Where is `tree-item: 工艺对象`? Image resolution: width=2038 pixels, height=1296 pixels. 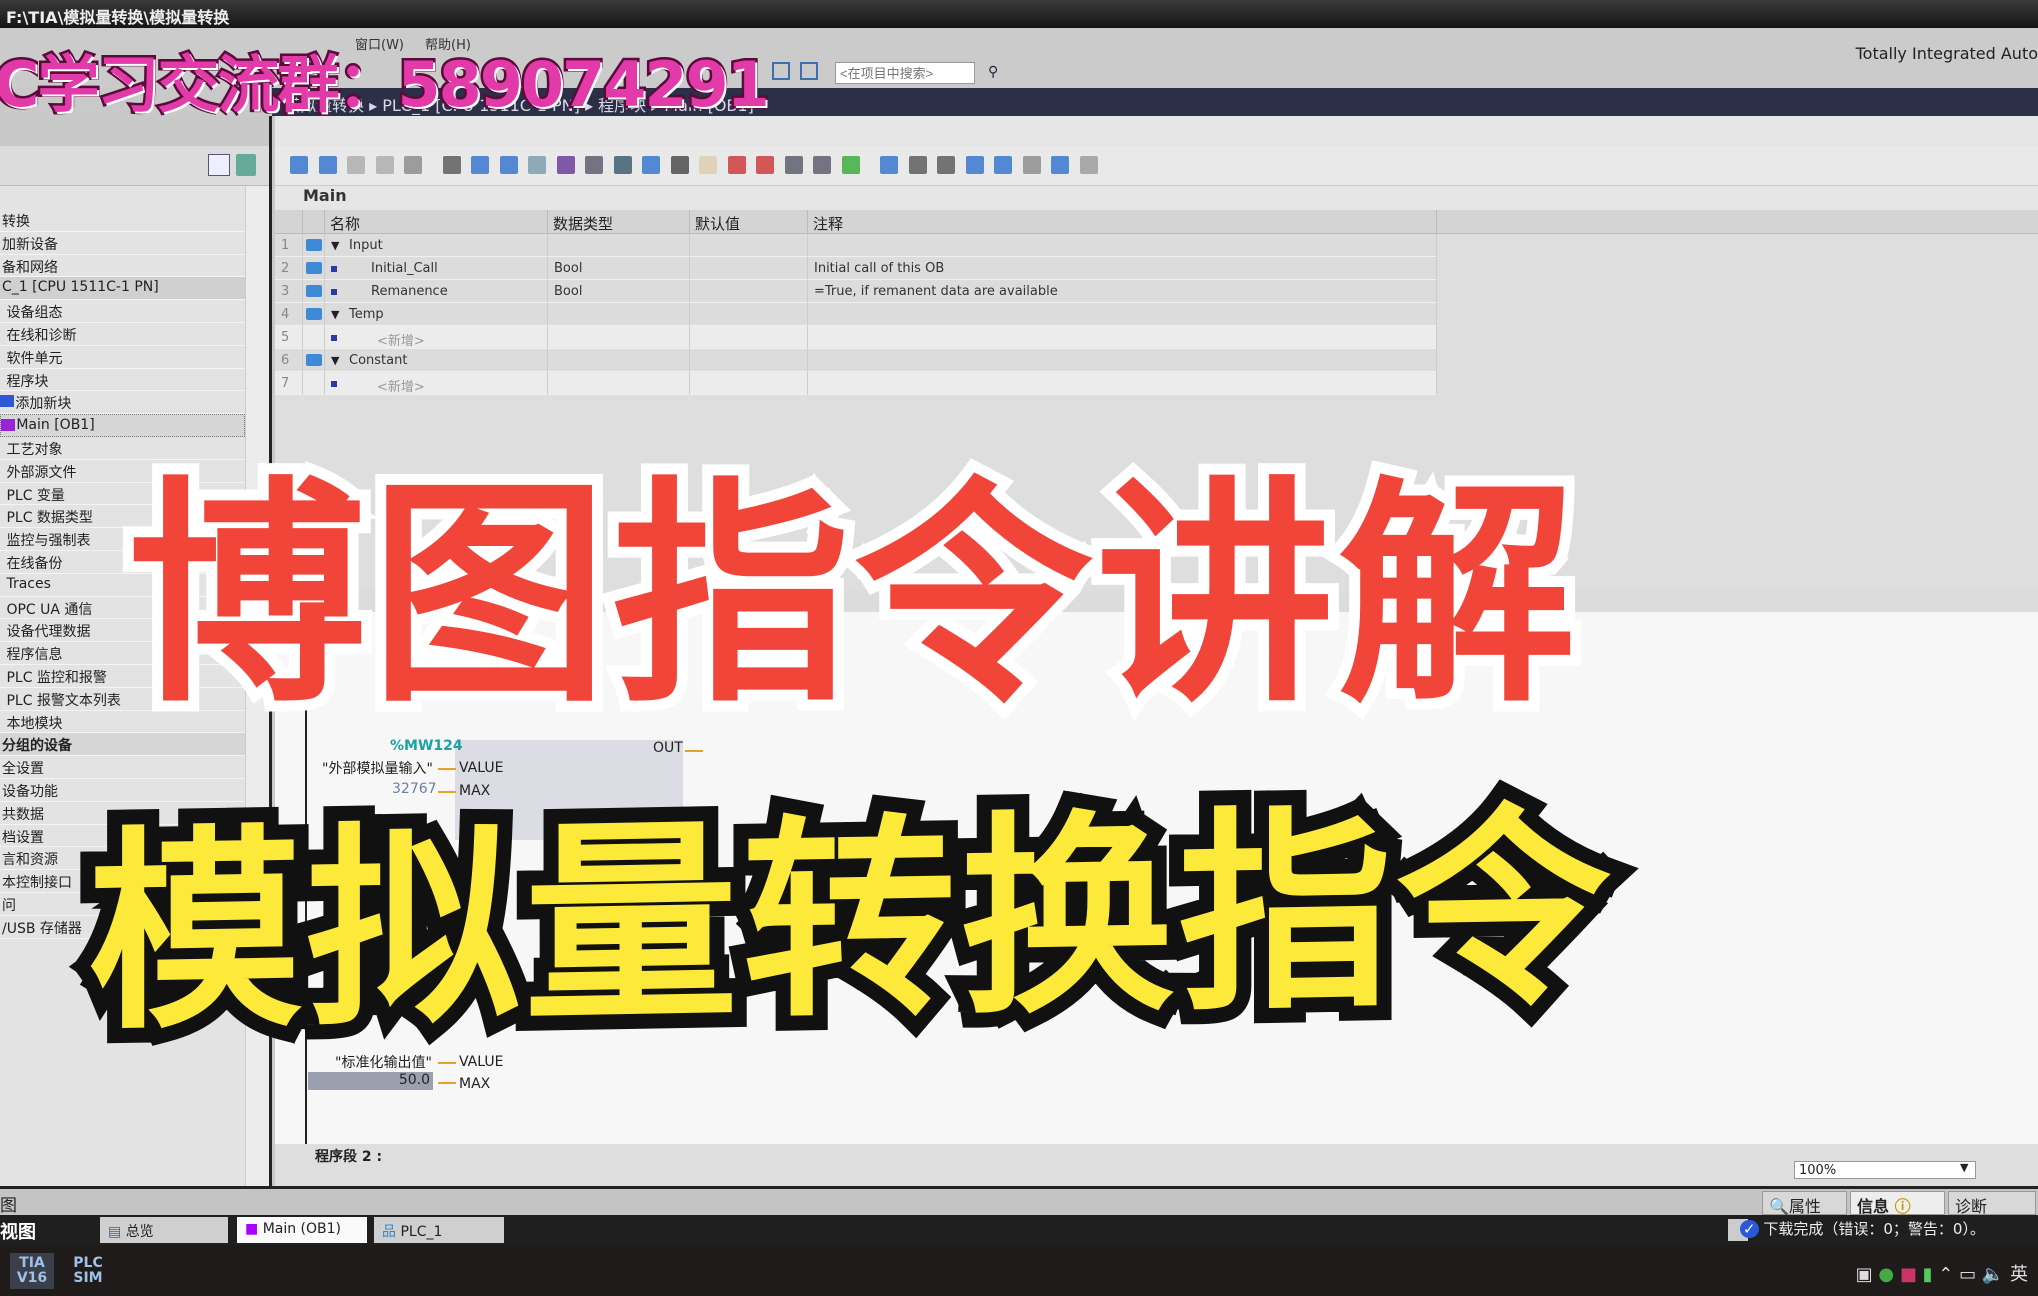 tree-item: 工艺对象 is located at coordinates (122, 448).